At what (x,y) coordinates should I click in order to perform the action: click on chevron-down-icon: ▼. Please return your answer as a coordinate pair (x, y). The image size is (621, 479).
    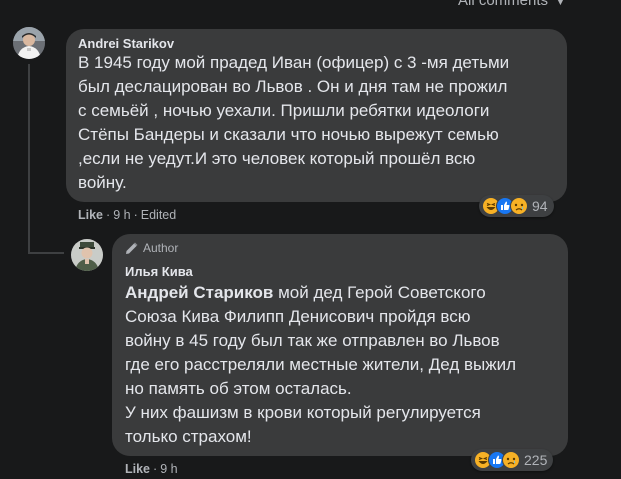
    Looking at the image, I should click on (560, 4).